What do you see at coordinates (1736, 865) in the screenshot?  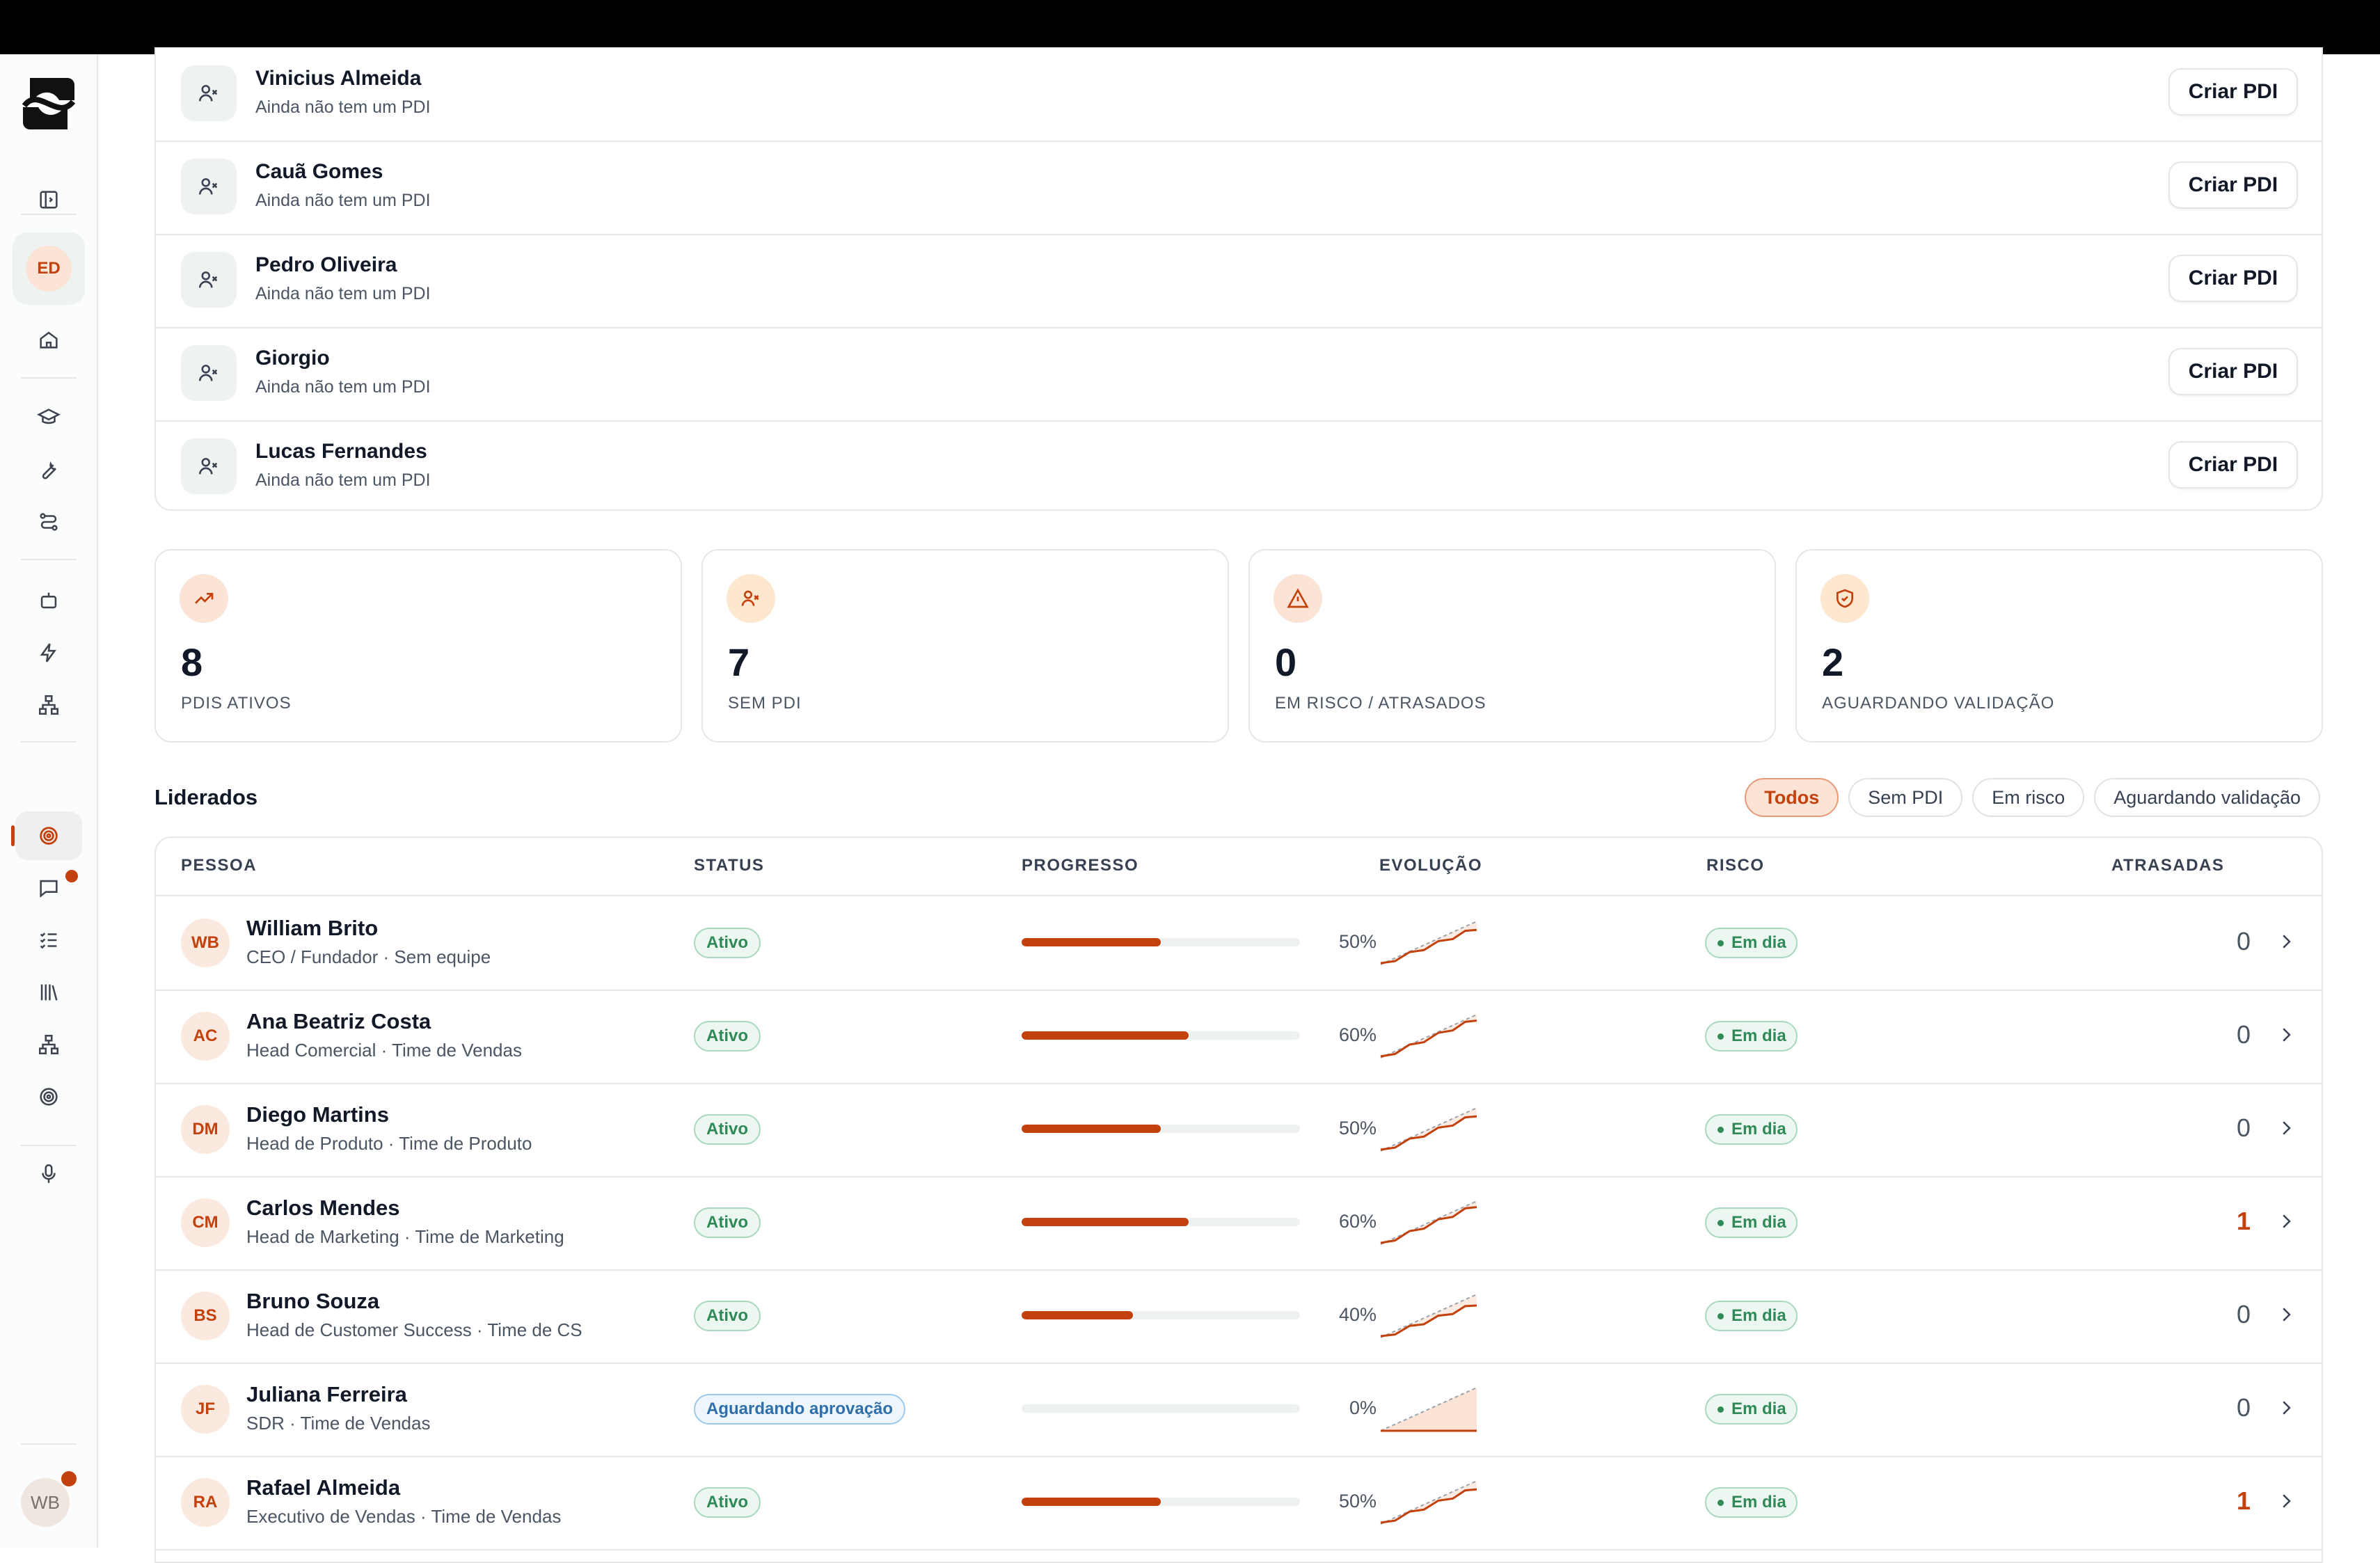 I see `column-header: RISCO` at bounding box center [1736, 865].